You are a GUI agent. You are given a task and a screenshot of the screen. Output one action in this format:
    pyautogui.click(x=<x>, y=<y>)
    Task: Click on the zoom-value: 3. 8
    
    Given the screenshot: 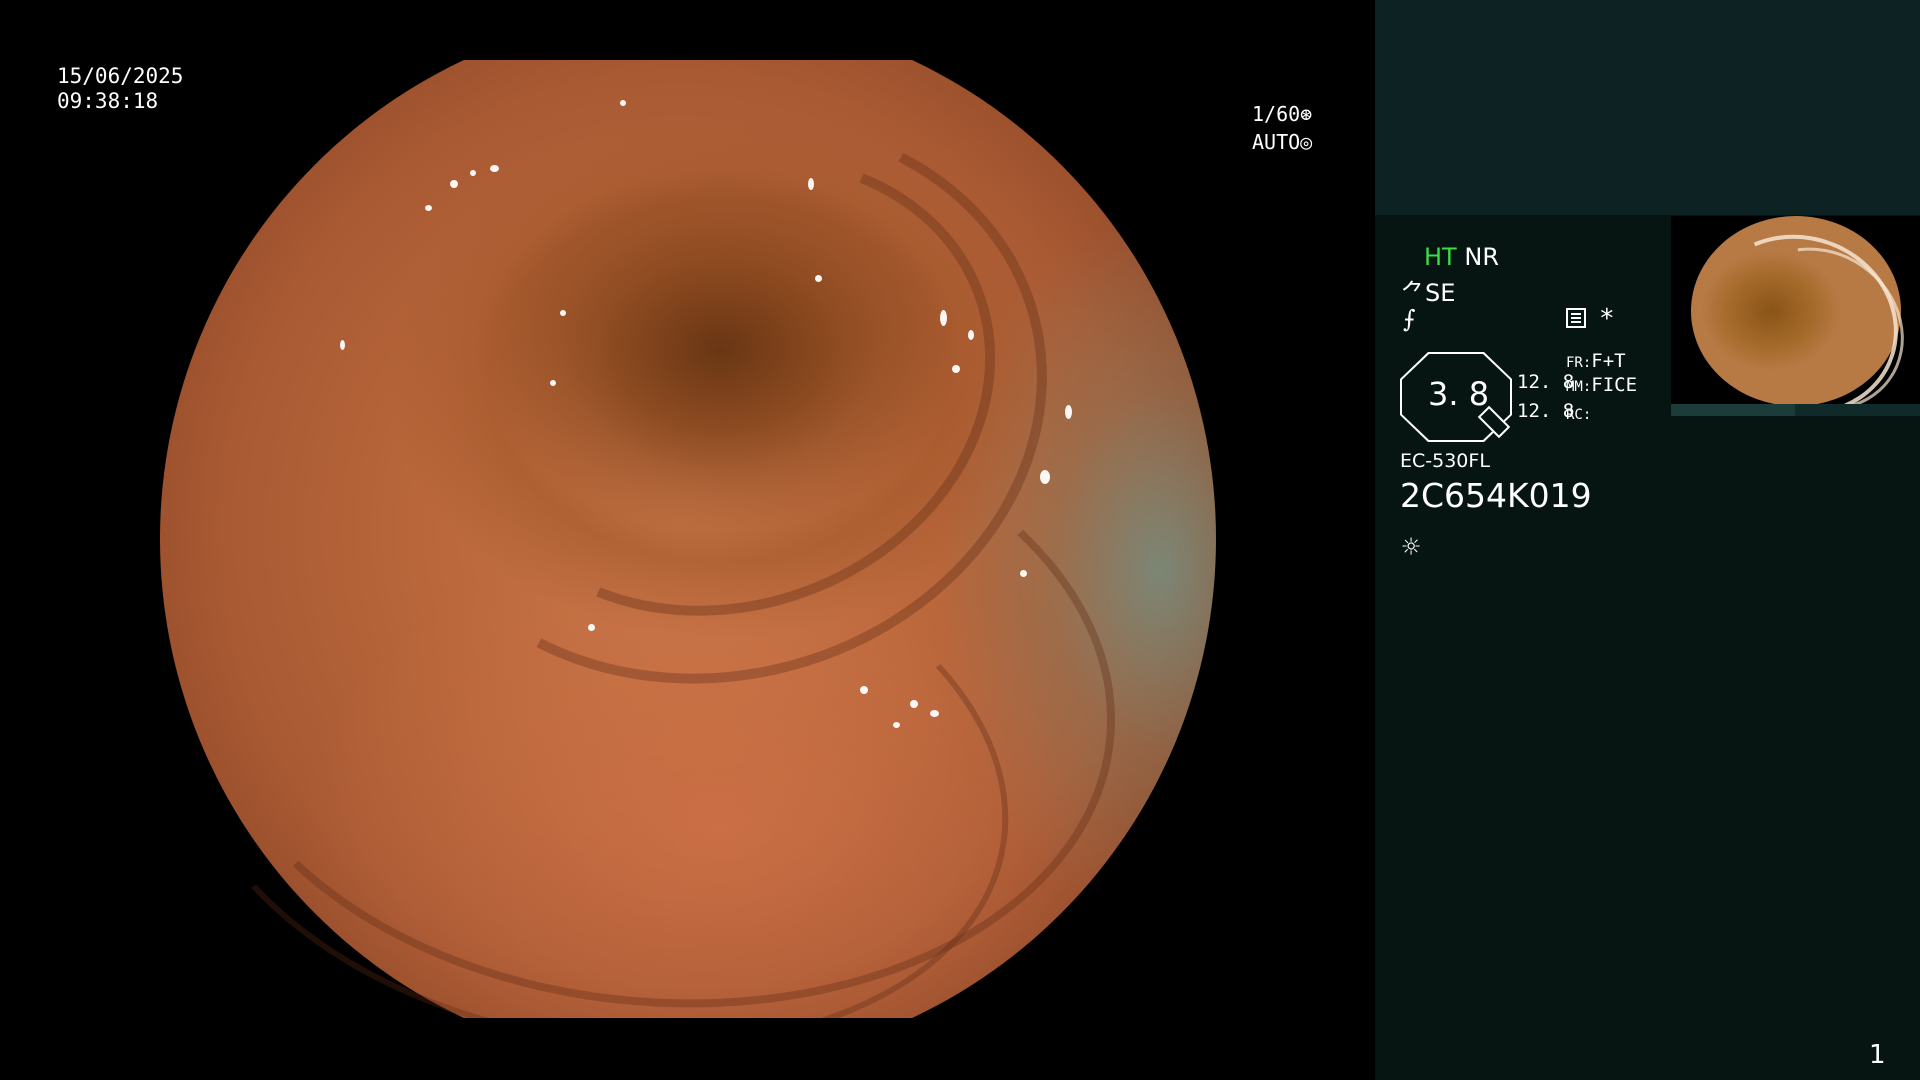 What is the action you would take?
    pyautogui.click(x=1459, y=394)
    